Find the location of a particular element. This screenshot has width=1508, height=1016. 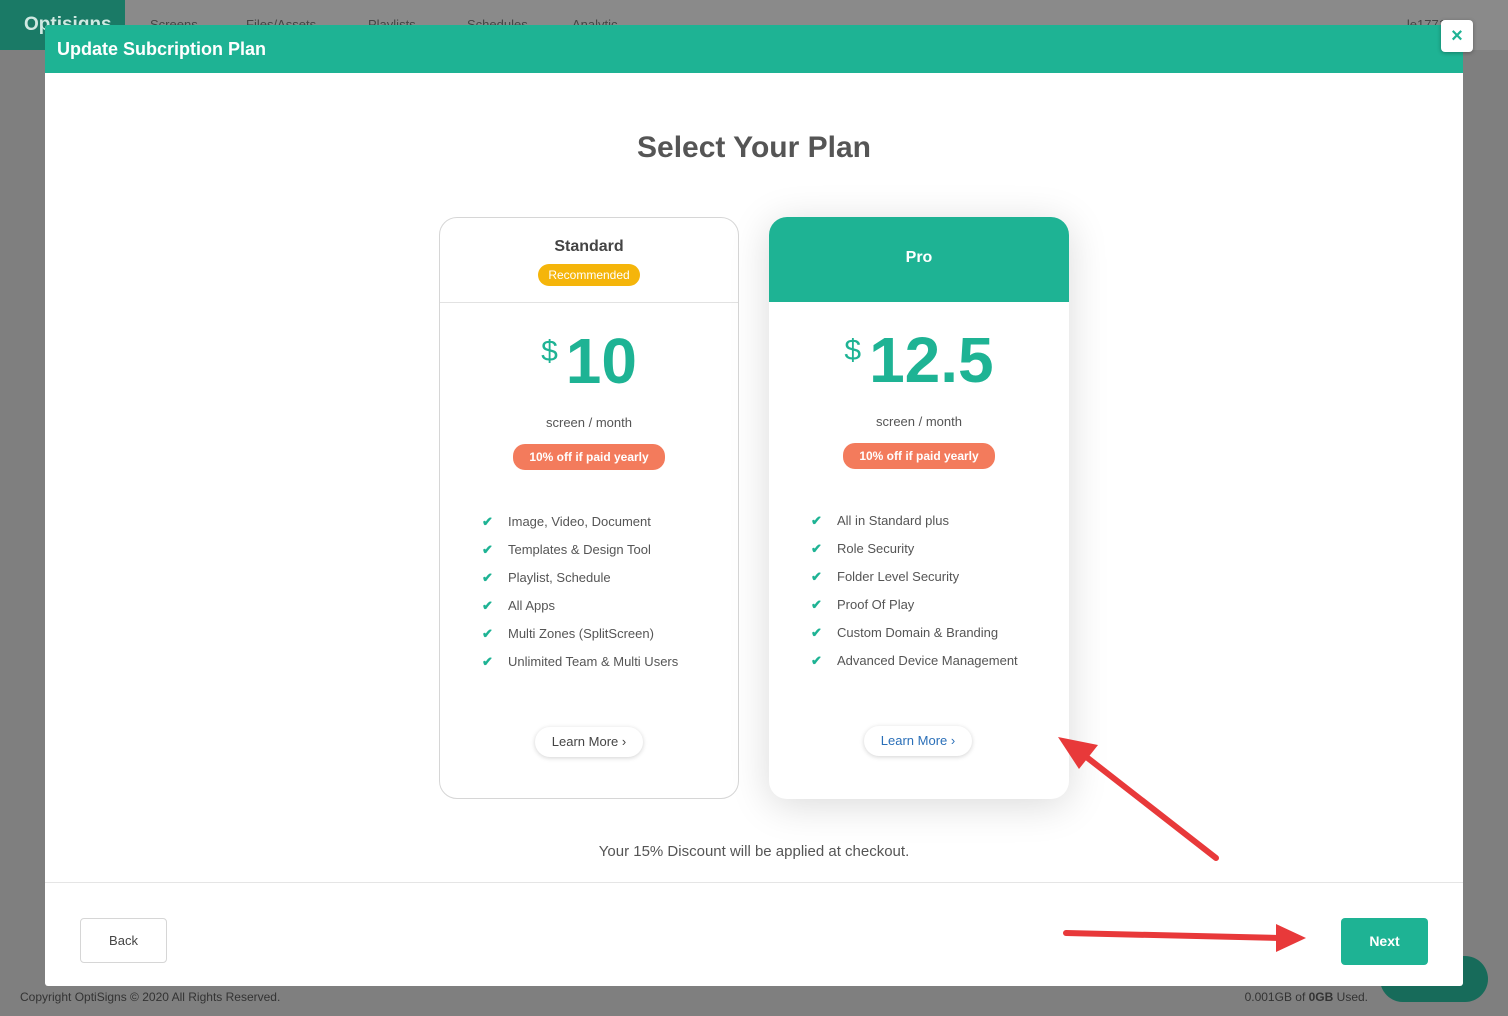

next-button: Next is located at coordinates (1384, 941).